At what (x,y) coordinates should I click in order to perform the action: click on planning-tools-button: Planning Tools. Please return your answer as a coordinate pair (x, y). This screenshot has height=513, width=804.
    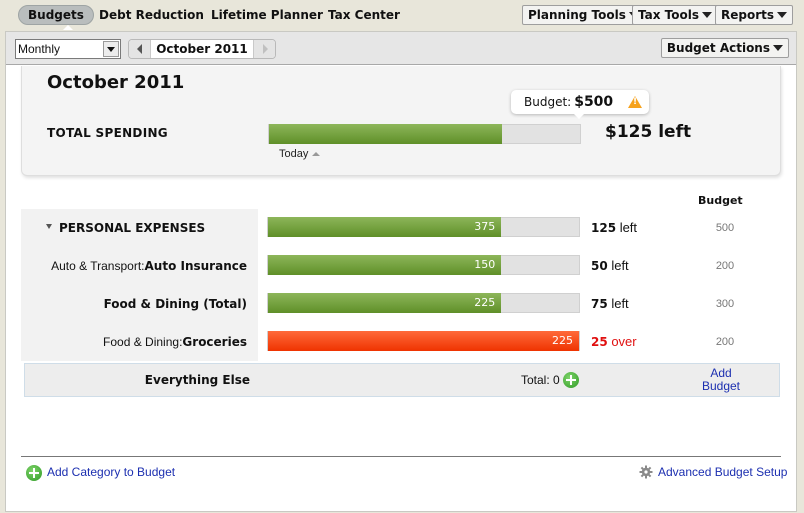
    Looking at the image, I should click on (583, 15).